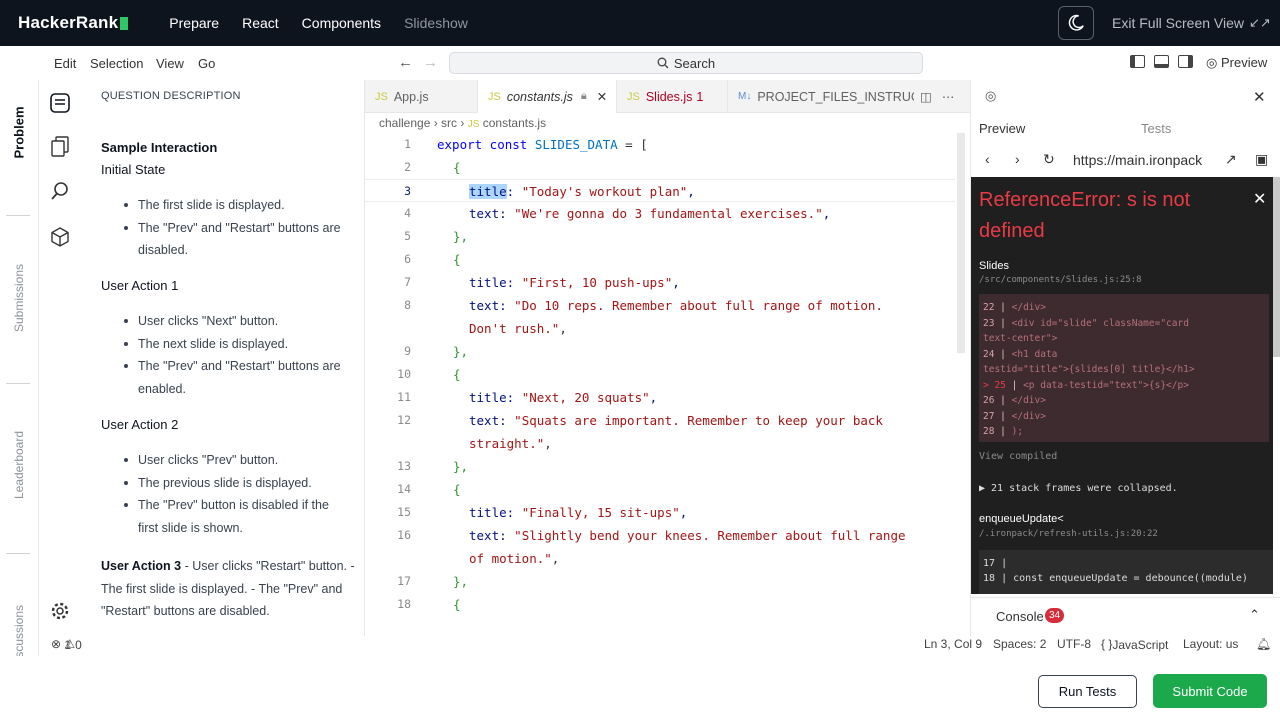 The height and width of the screenshot is (720, 1280). I want to click on language-mode: { } JavaScript, so click(1134, 644).